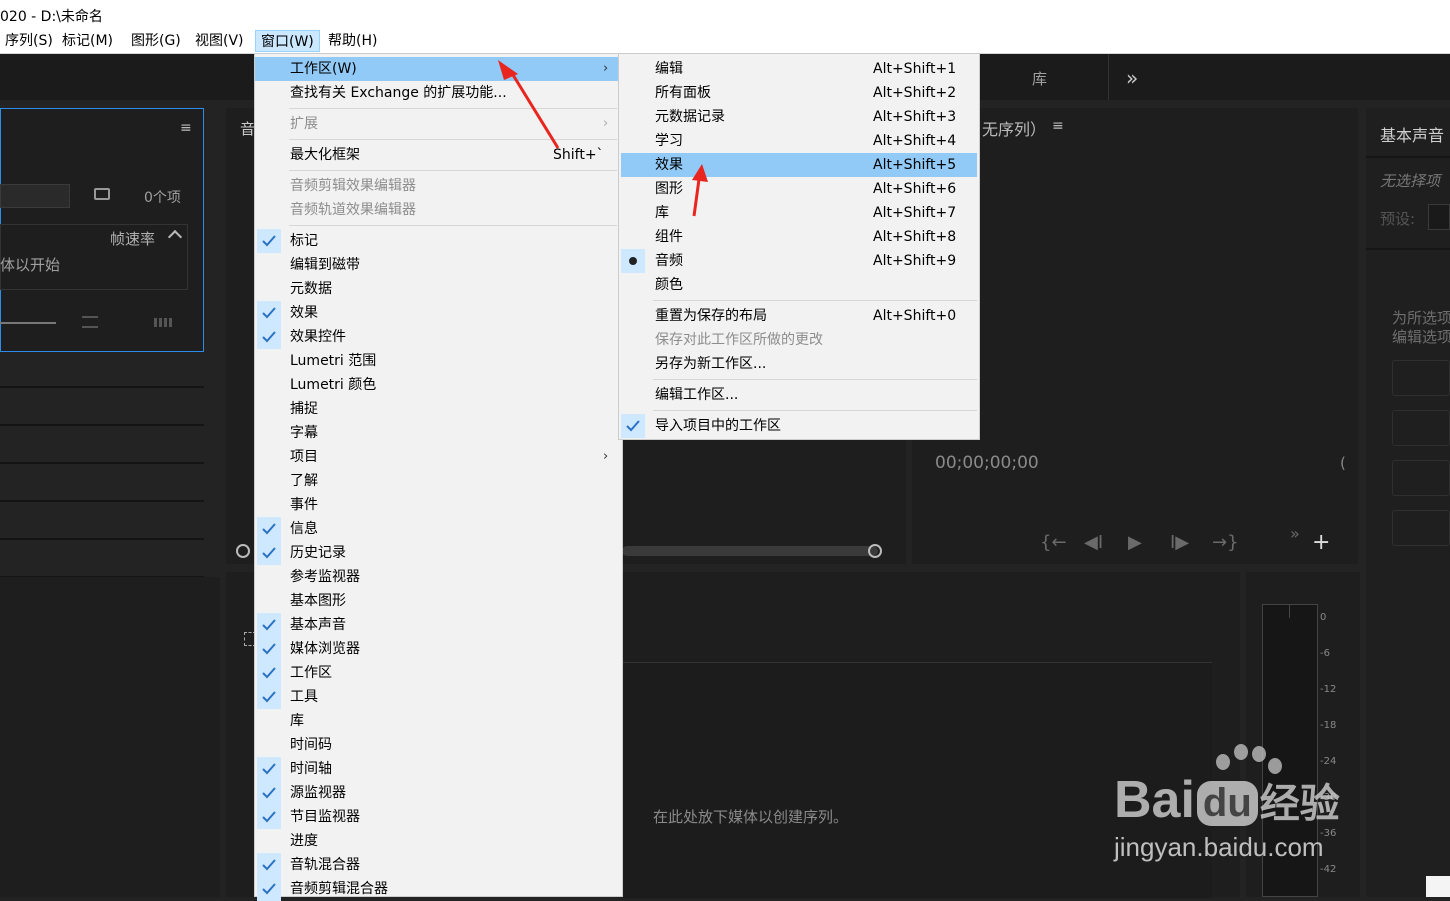 This screenshot has height=901, width=1450. I want to click on workspace-menu-item: 图形 Alt+Shift+6, so click(799, 189).